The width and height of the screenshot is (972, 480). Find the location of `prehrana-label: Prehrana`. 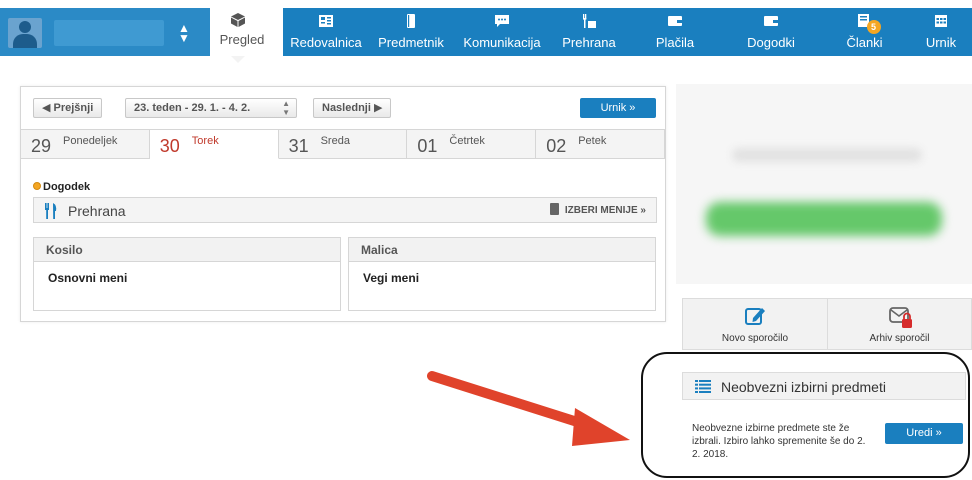

prehrana-label: Prehrana is located at coordinates (97, 211).